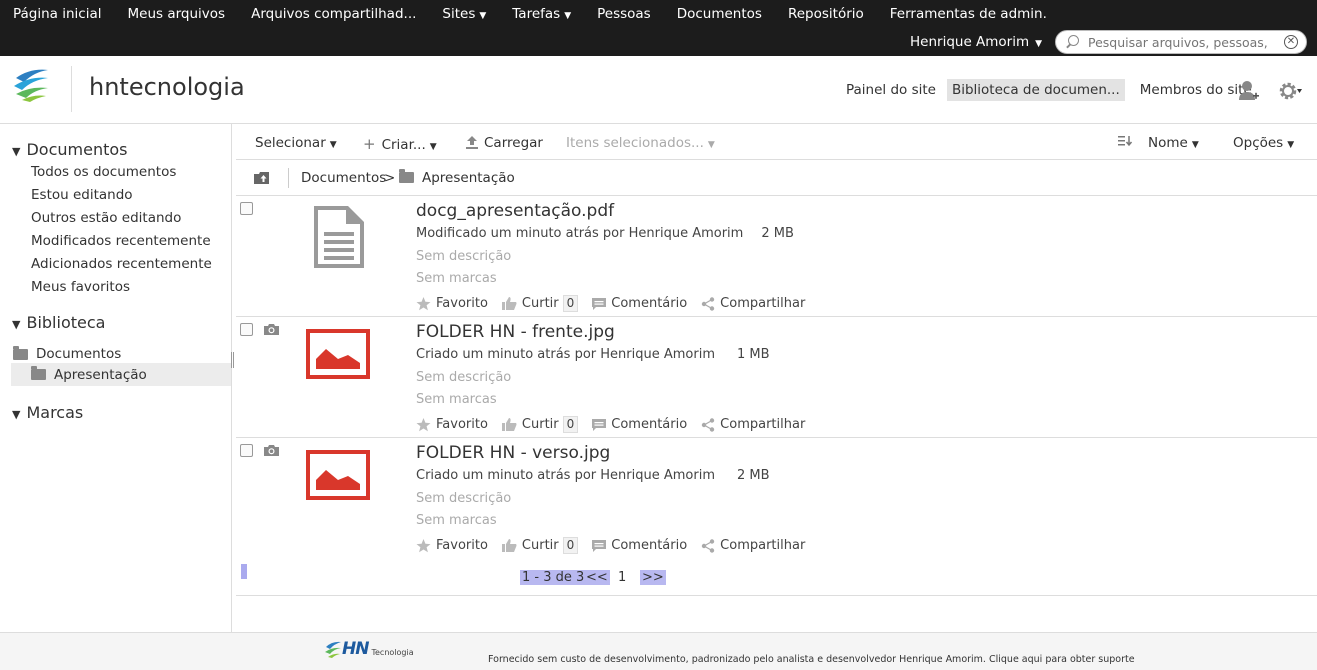 Image resolution: width=1317 pixels, height=670 pixels. I want to click on support-link: Clique aqui para obter suporte, so click(1062, 659).